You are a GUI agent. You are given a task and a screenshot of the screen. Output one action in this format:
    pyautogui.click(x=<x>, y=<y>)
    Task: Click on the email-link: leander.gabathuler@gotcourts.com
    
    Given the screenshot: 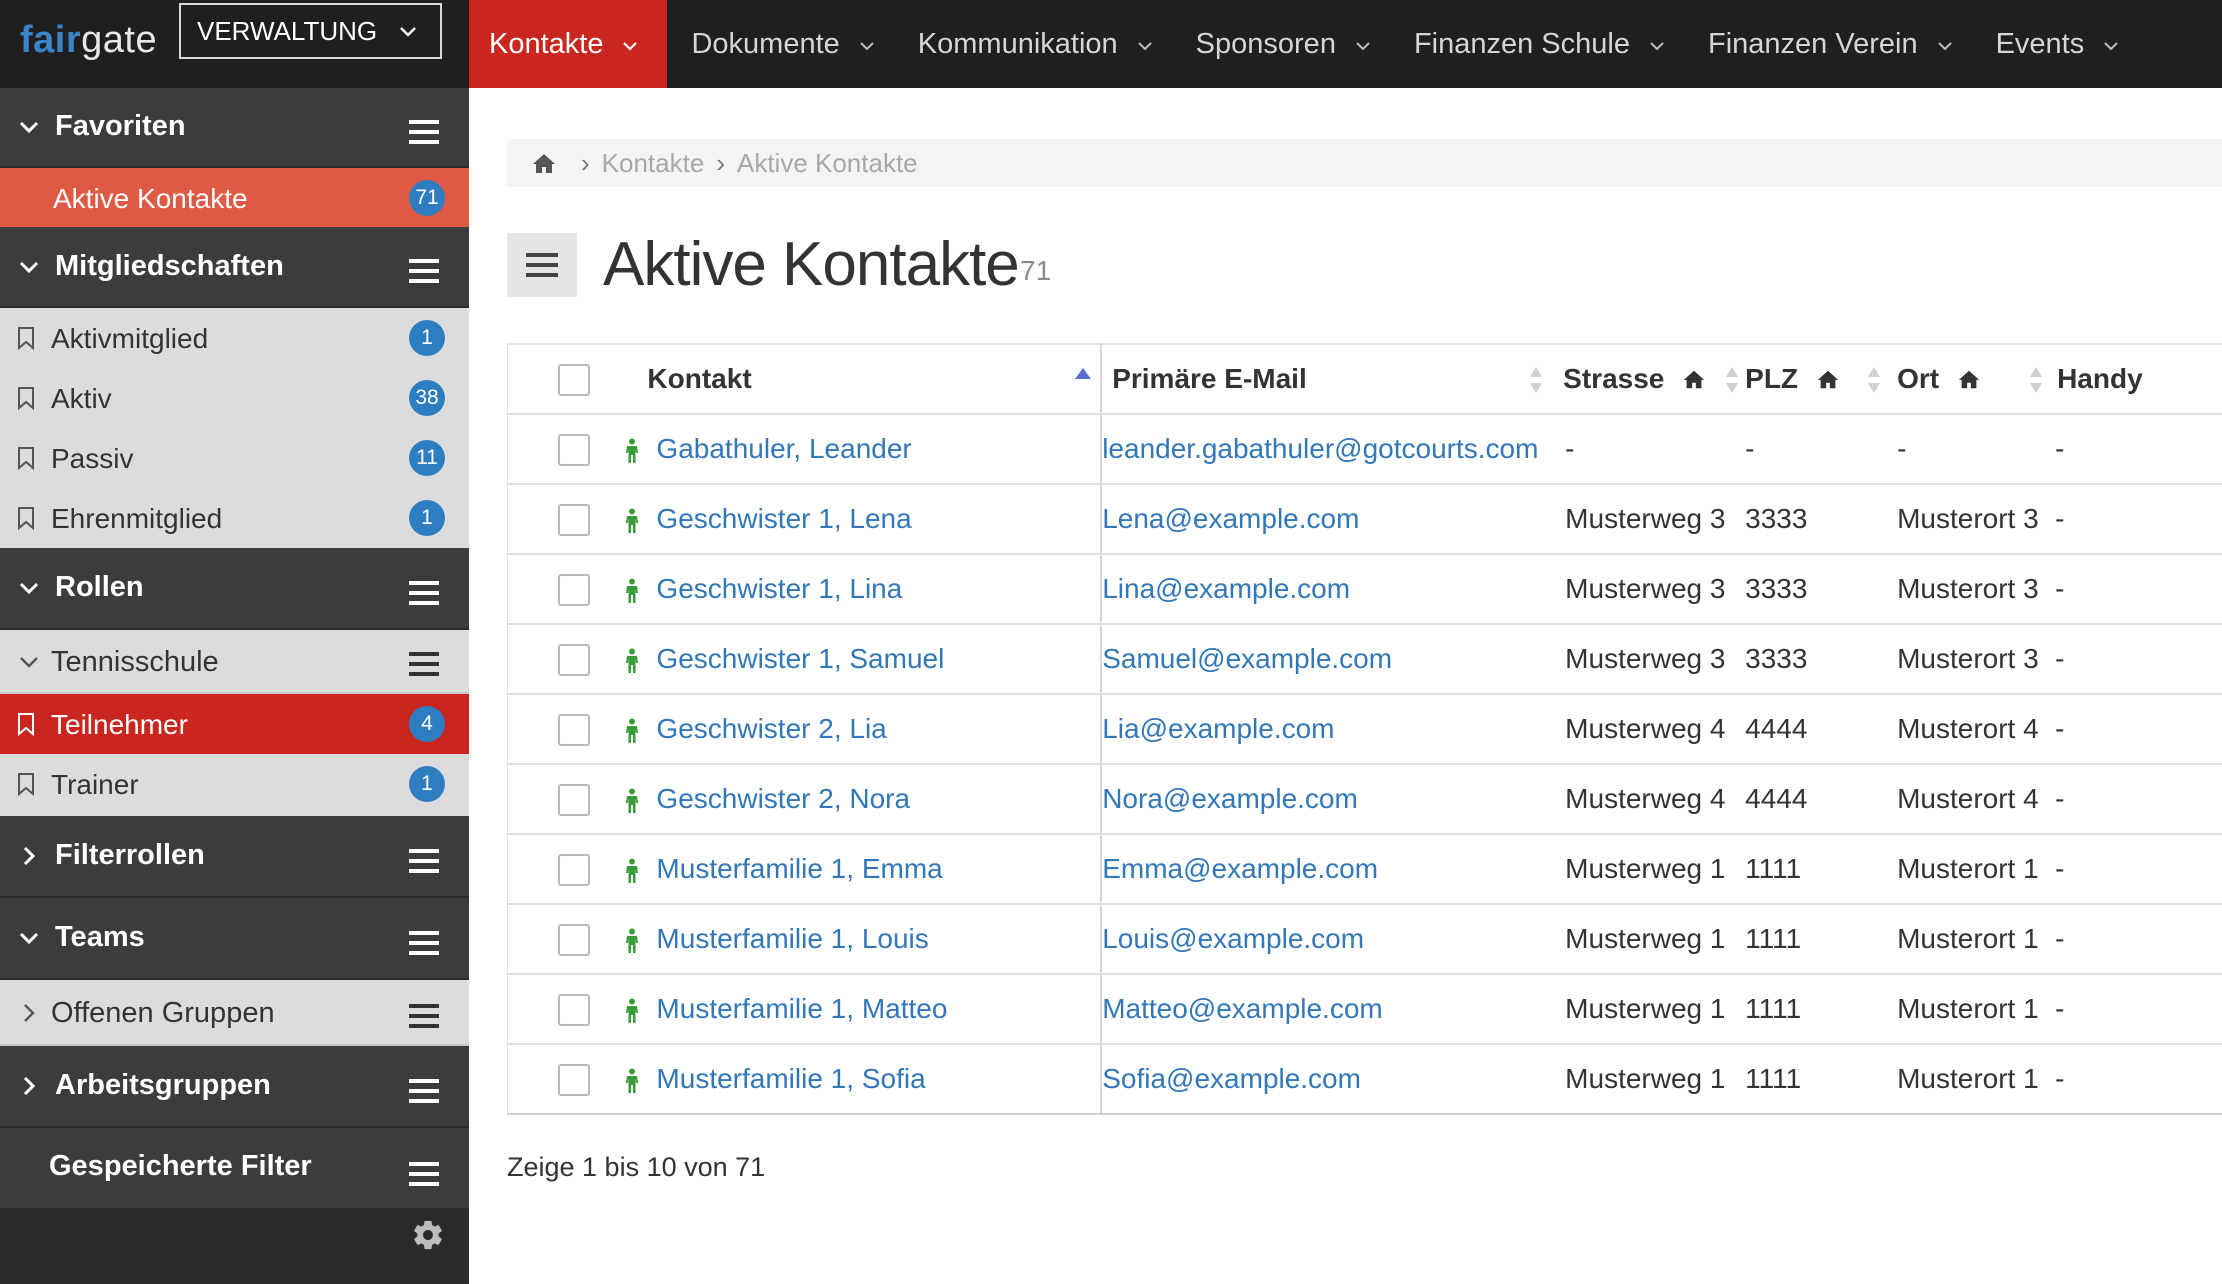 What is the action you would take?
    pyautogui.click(x=1320, y=448)
    